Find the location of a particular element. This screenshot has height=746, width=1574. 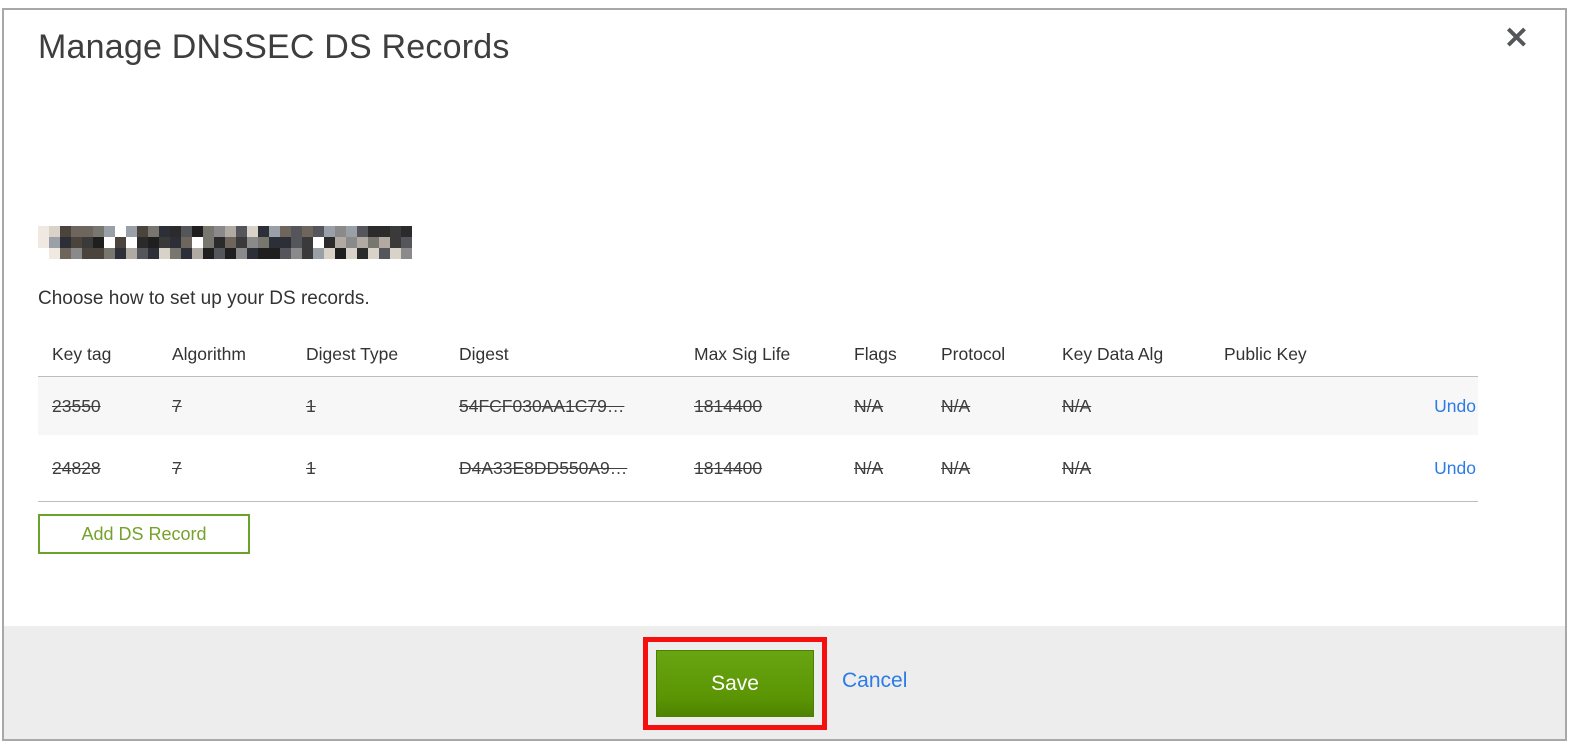

background-page-edge: sdNbLbCbEb is located at coordinates (1570, 368).